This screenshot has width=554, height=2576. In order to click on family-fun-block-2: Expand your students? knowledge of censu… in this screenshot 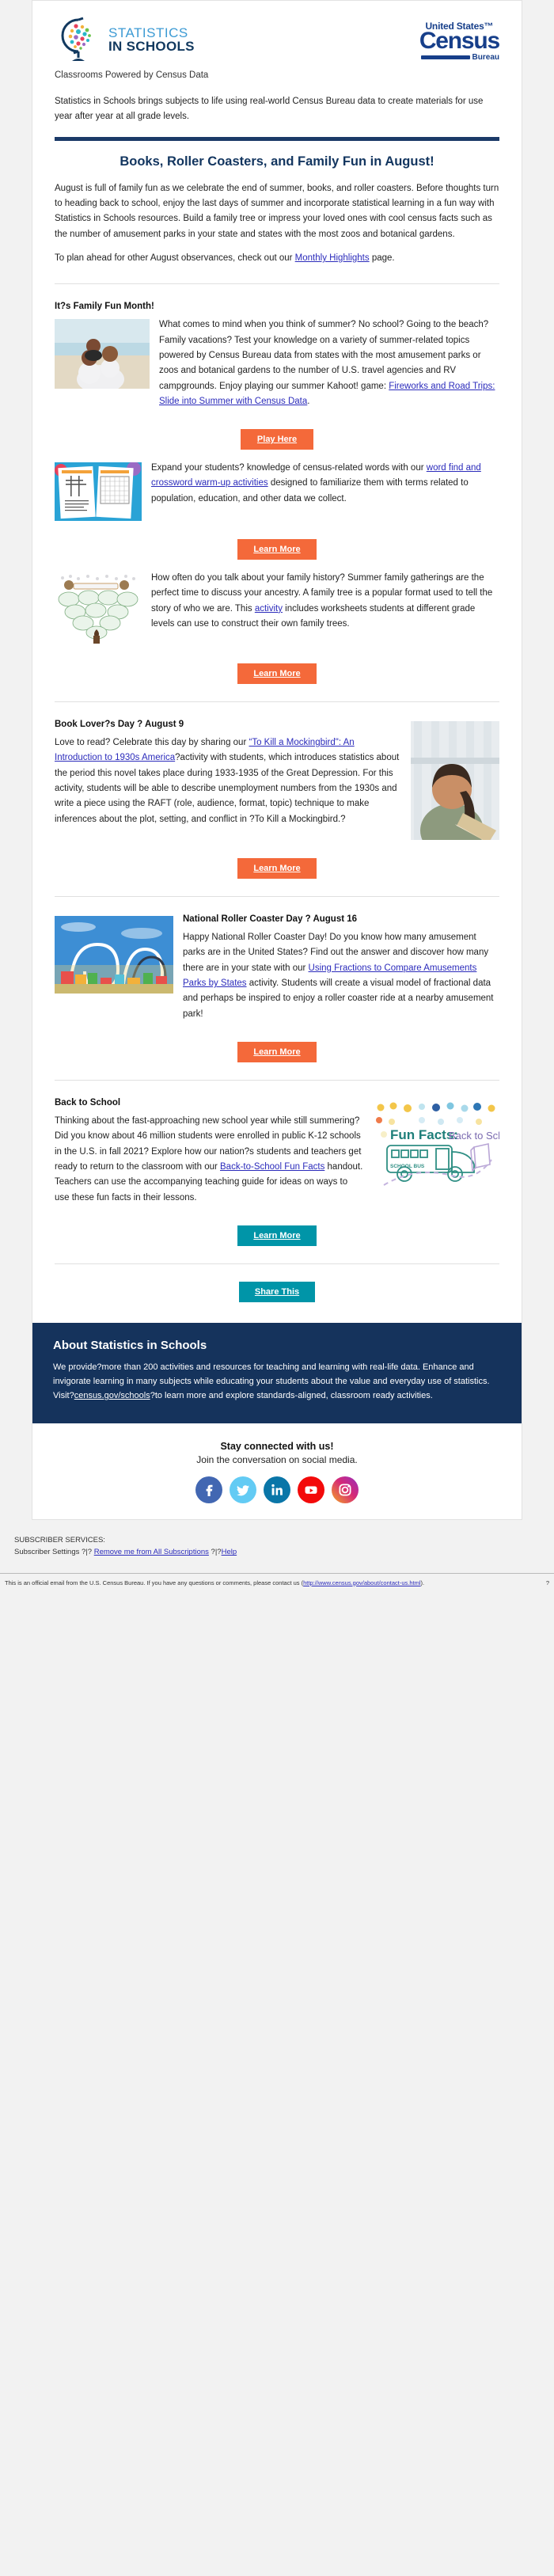, I will do `click(277, 494)`.